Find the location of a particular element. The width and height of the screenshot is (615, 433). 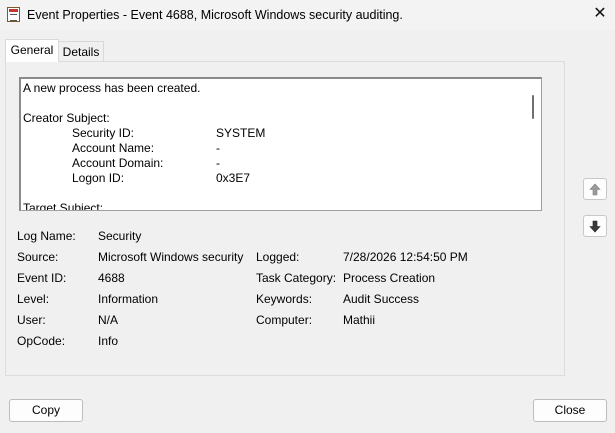

arrow-down-icon is located at coordinates (595, 226).